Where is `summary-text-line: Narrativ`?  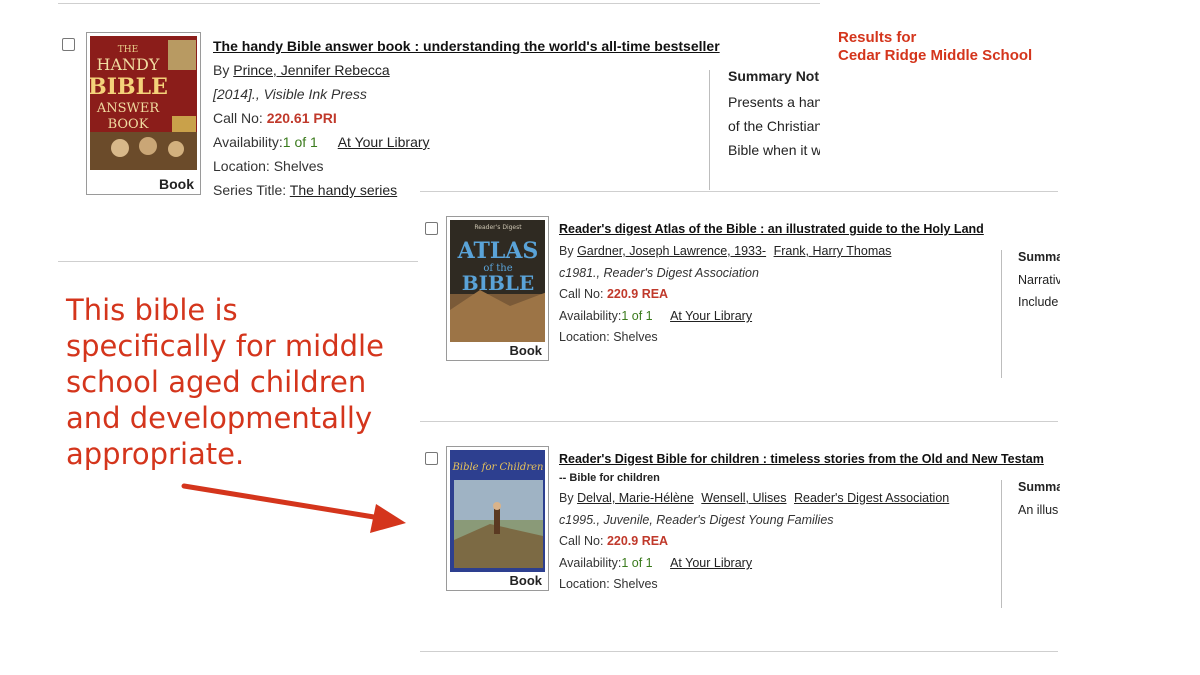
summary-text-line: Narrativ is located at coordinates (1039, 280).